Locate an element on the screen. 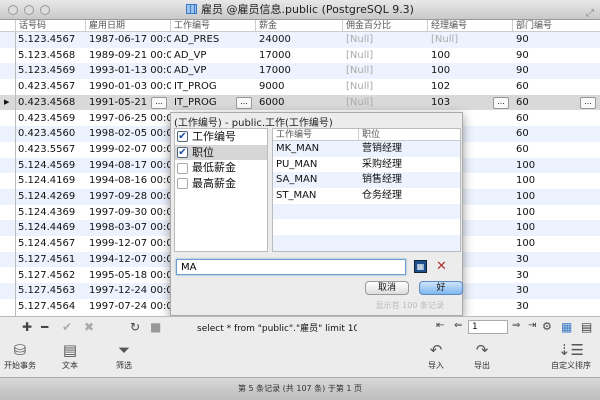 The image size is (600, 400). table-cell: 0.423.5567 is located at coordinates (50, 150).